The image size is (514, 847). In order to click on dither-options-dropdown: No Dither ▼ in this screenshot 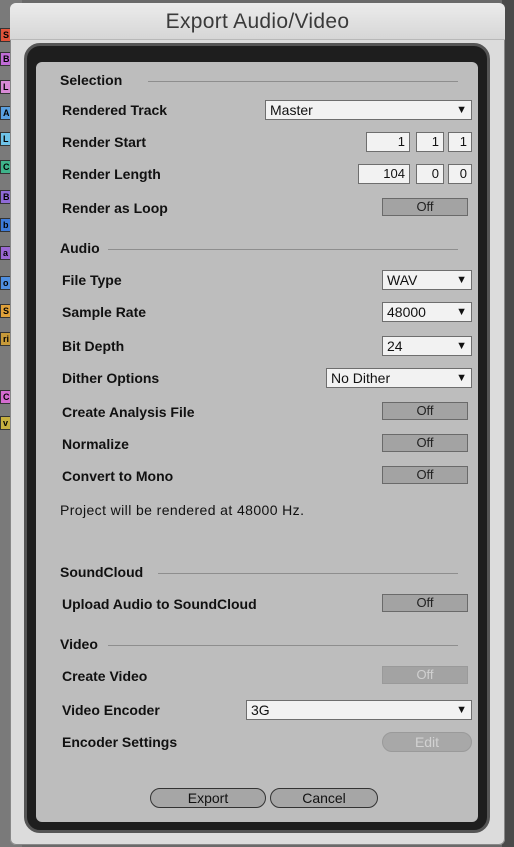, I will do `click(399, 378)`.